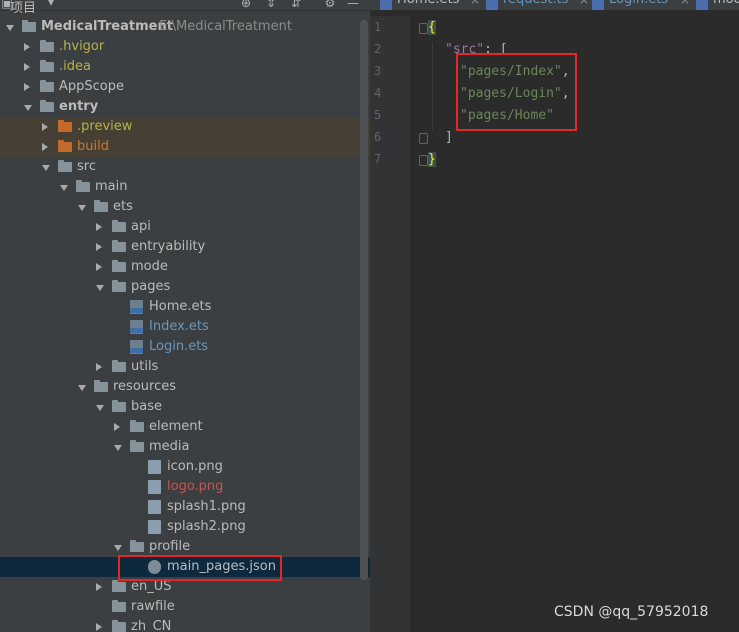  Describe the element at coordinates (185, 227) in the screenshot. I see `tree-item-api: api` at that location.